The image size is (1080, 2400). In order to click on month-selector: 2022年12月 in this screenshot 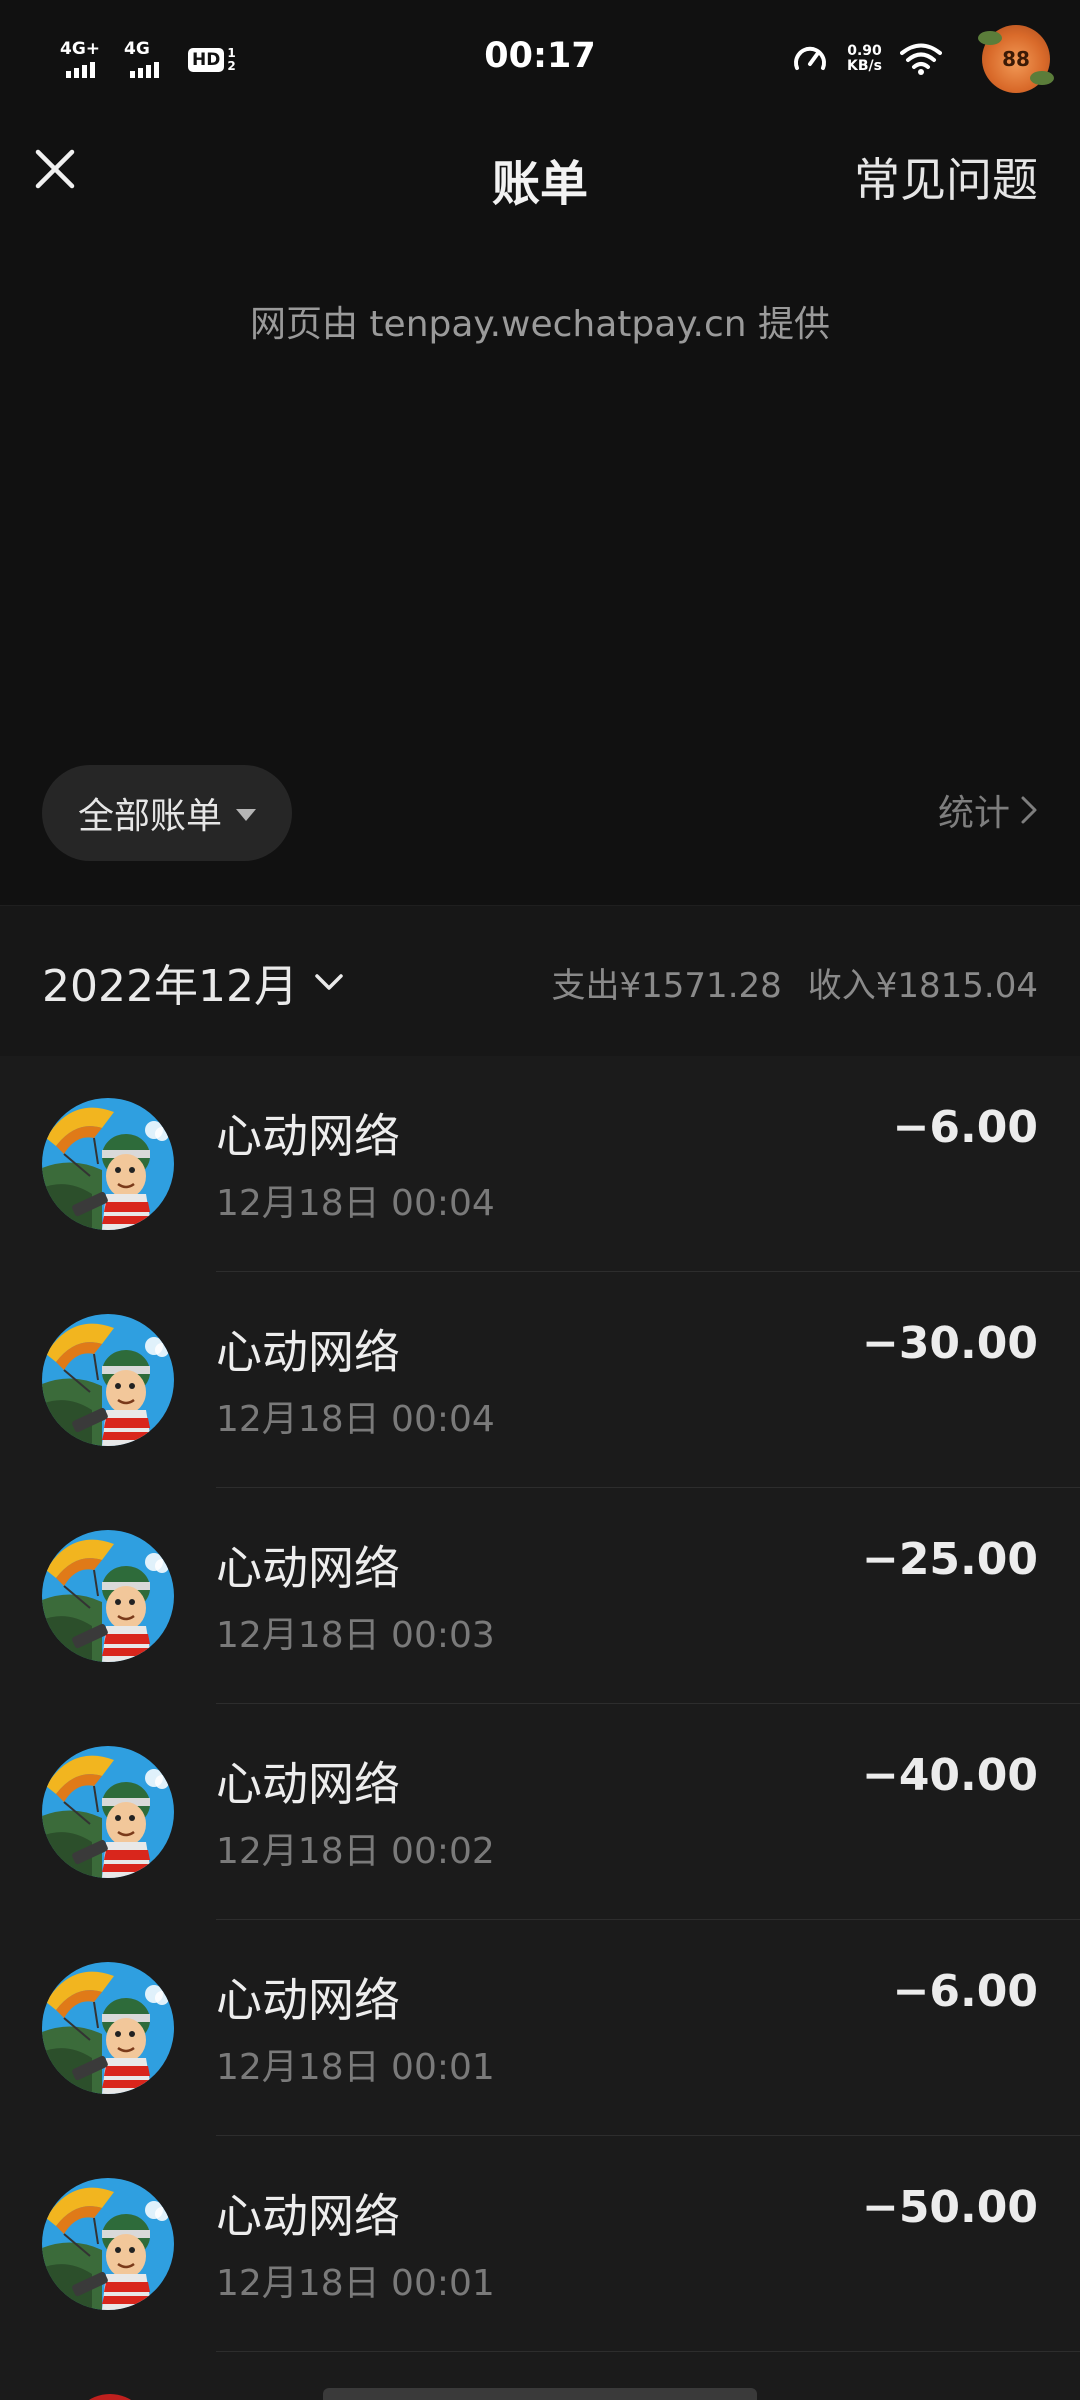, I will do `click(193, 982)`.